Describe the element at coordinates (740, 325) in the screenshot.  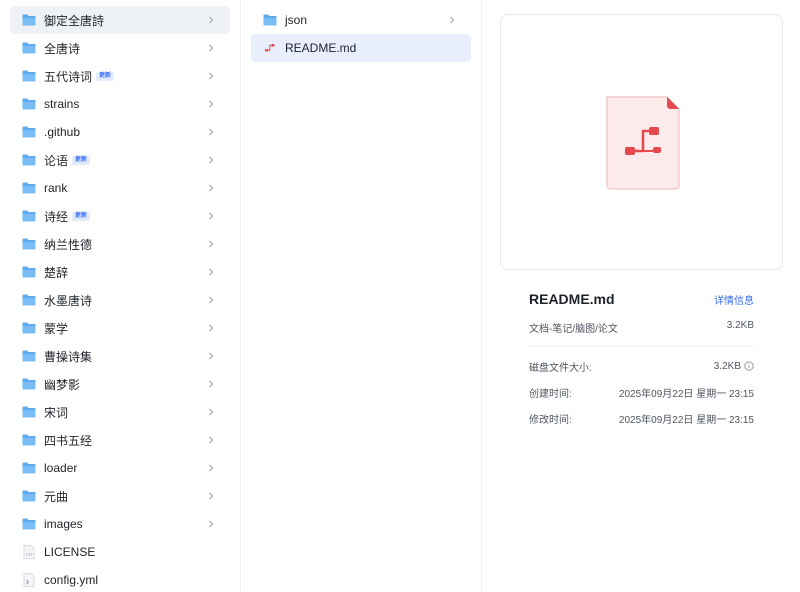
I see `file-size-short: 3.2KB` at that location.